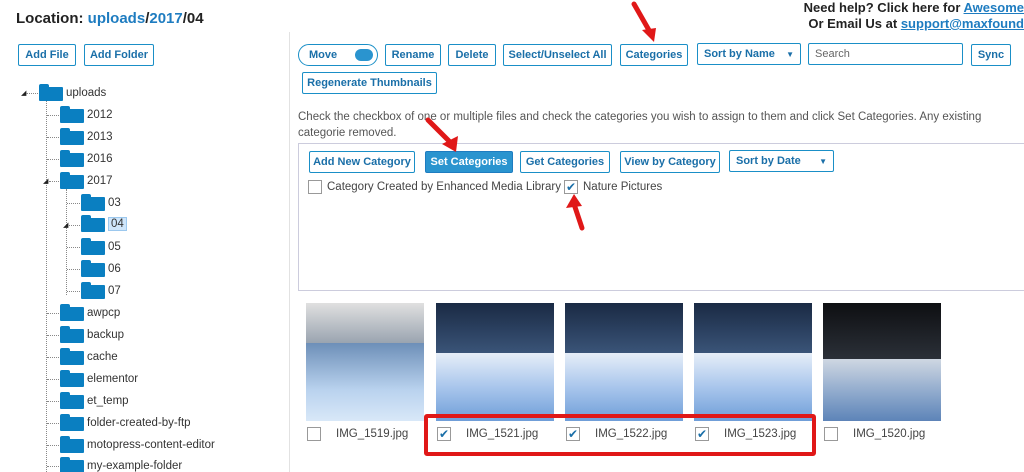 Image resolution: width=1024 pixels, height=472 pixels. I want to click on sort-by-date-select: Sort by Date ▼, so click(781, 161).